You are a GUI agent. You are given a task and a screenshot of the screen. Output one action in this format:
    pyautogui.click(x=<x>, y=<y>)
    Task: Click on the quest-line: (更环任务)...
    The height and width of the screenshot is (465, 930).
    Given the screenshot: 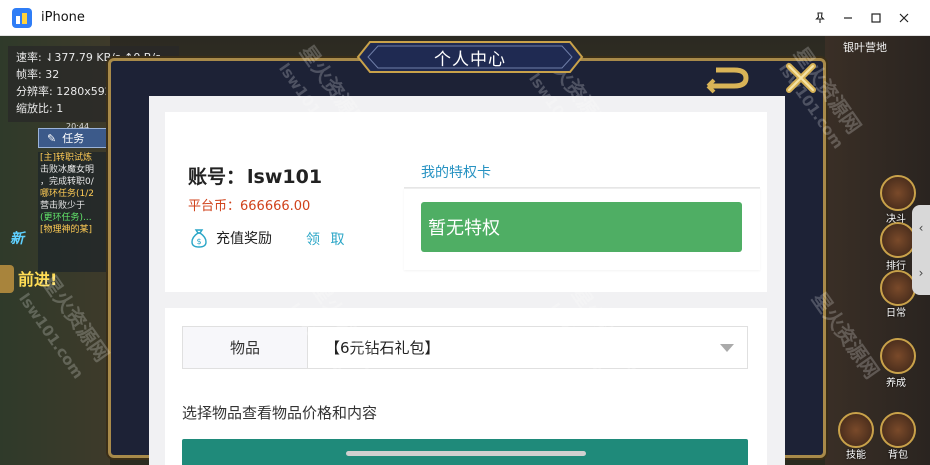 What is the action you would take?
    pyautogui.click(x=66, y=218)
    